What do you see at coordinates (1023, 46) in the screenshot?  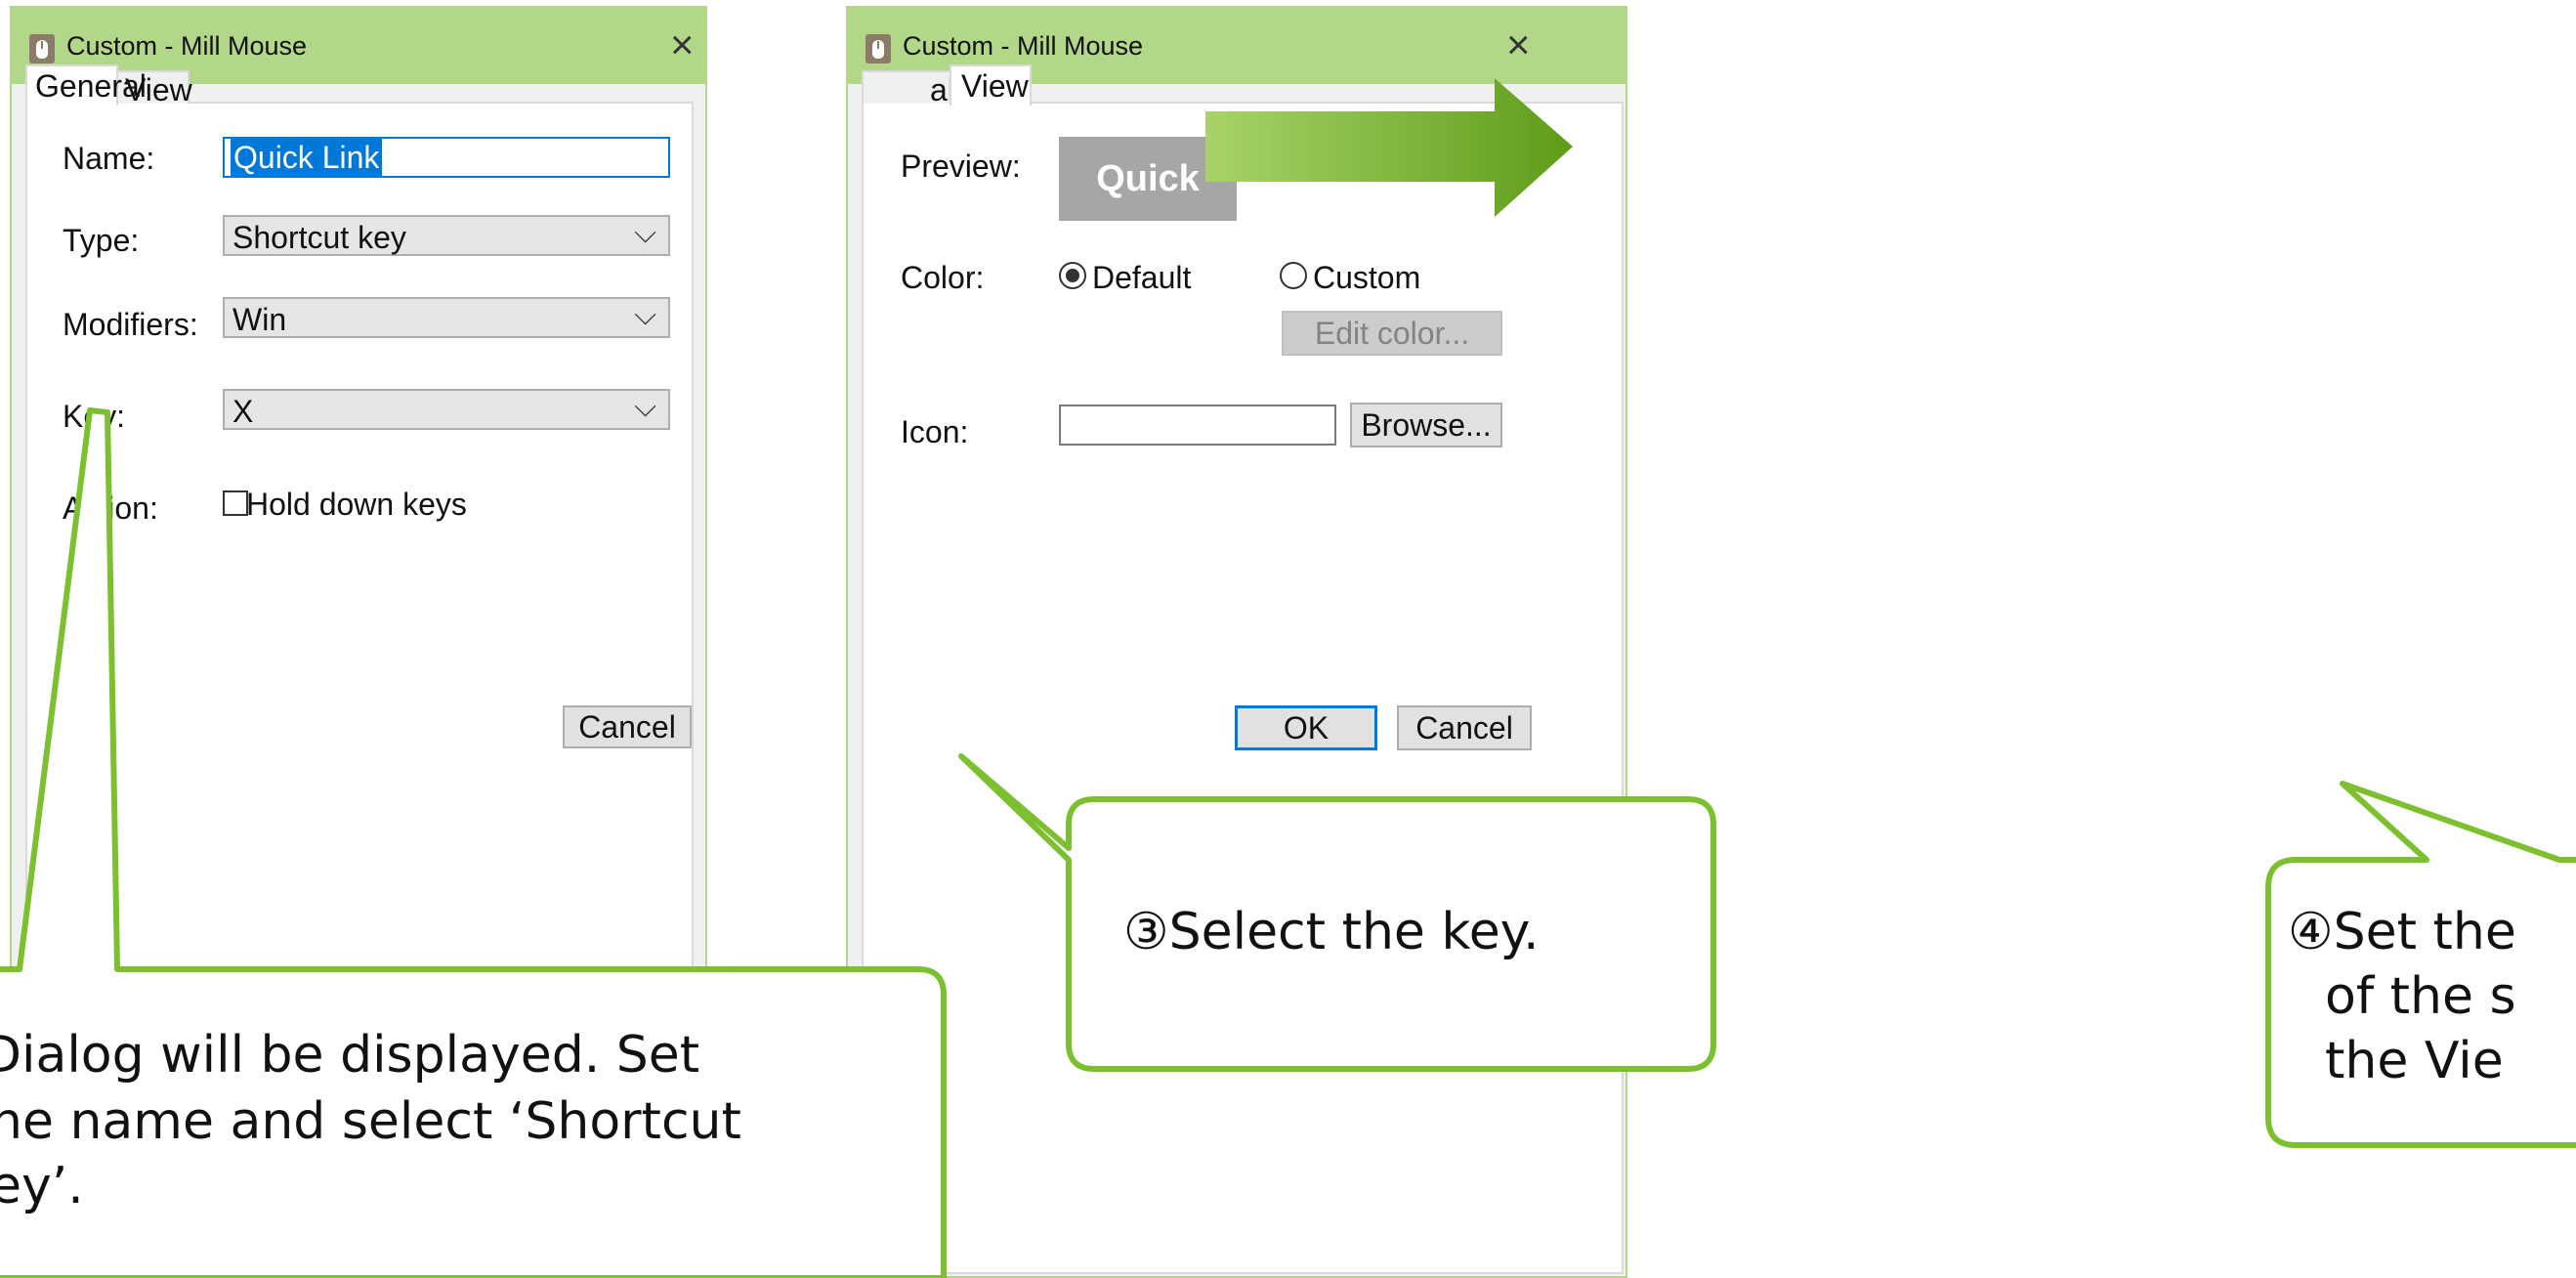 I see `right-dialog-title: Custom - Mill Mouse` at bounding box center [1023, 46].